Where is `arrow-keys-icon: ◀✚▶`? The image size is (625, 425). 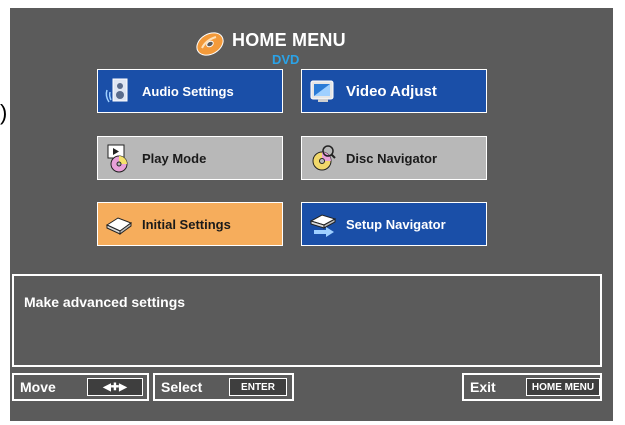
arrow-keys-icon: ◀✚▶ is located at coordinates (115, 387).